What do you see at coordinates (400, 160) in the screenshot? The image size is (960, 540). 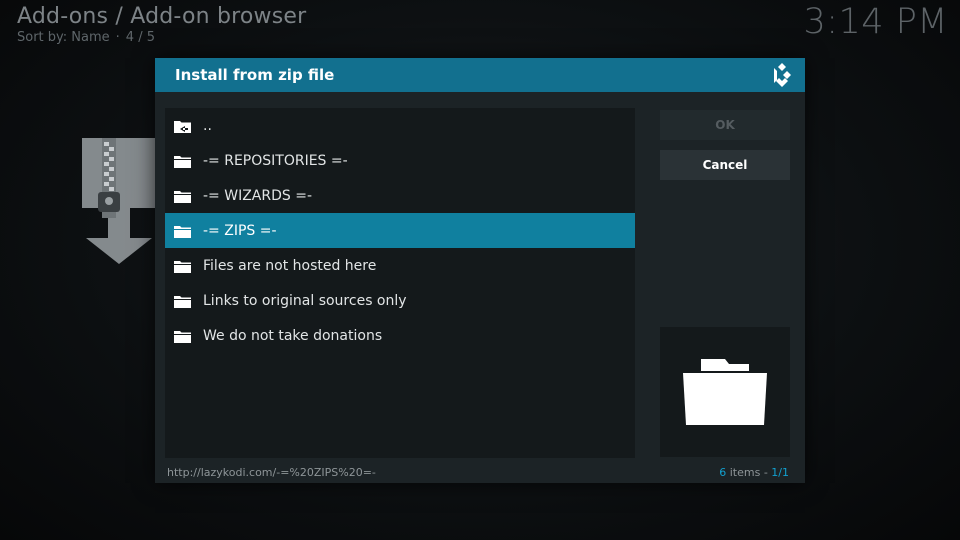 I see `list-item-repositories: -= REPOSITORIES =-` at bounding box center [400, 160].